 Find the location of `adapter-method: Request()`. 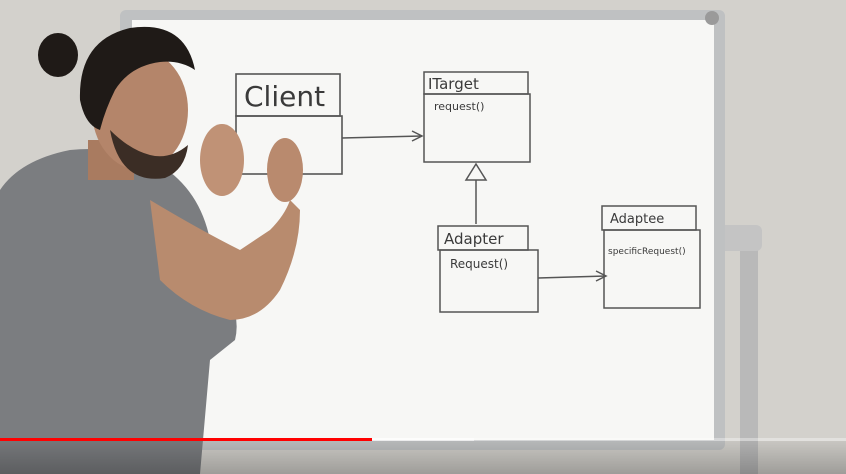

adapter-method: Request() is located at coordinates (479, 264).